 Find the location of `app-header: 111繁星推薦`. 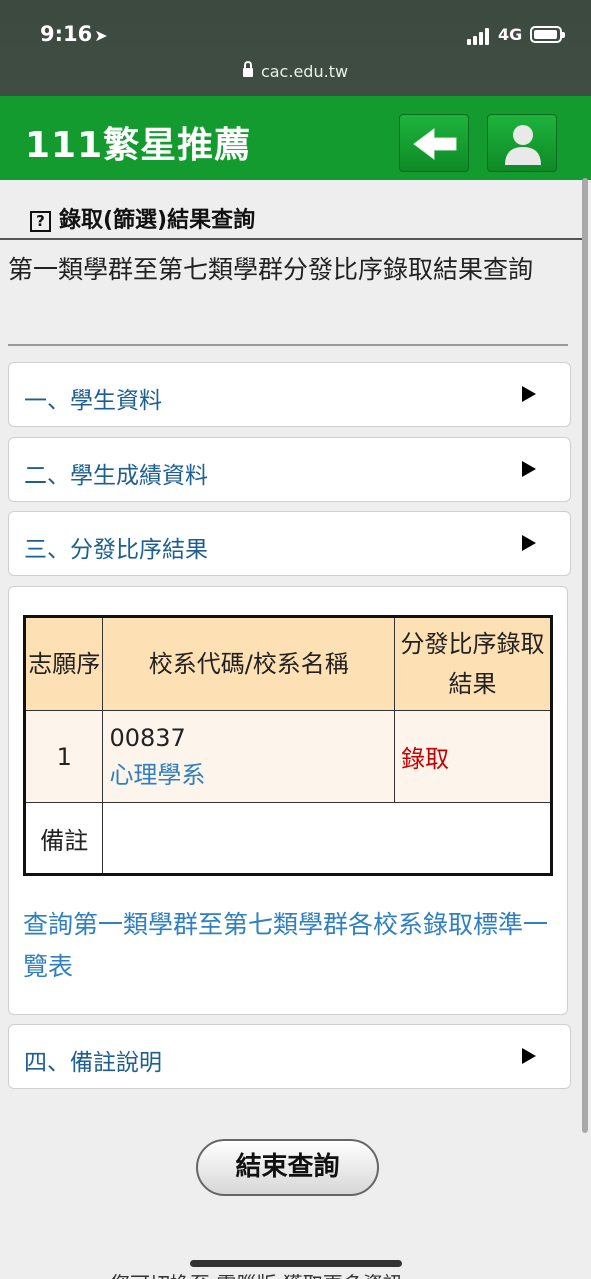

app-header: 111繁星推薦 is located at coordinates (295, 138).